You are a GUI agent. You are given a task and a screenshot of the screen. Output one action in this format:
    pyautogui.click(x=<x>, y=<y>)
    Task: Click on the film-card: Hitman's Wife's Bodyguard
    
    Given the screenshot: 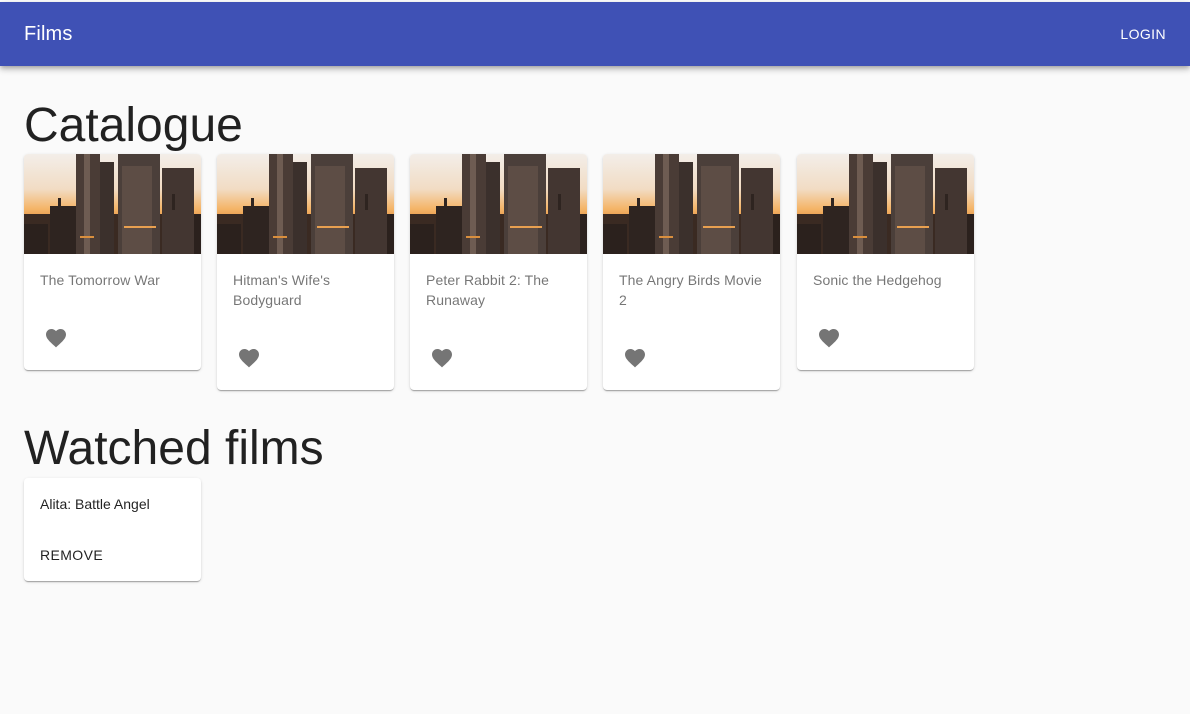 What is the action you would take?
    pyautogui.click(x=305, y=272)
    